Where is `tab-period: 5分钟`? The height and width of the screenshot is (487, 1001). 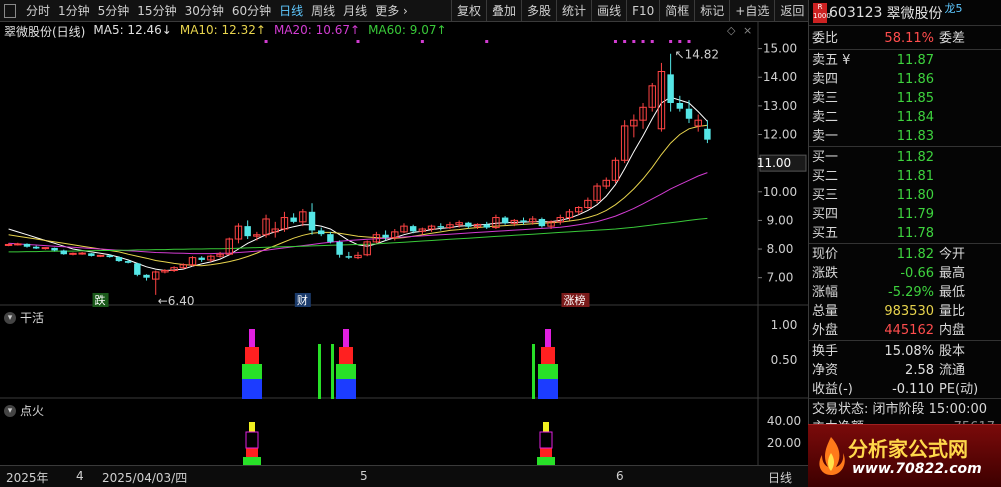
tab-period: 5分钟 is located at coordinates (114, 11).